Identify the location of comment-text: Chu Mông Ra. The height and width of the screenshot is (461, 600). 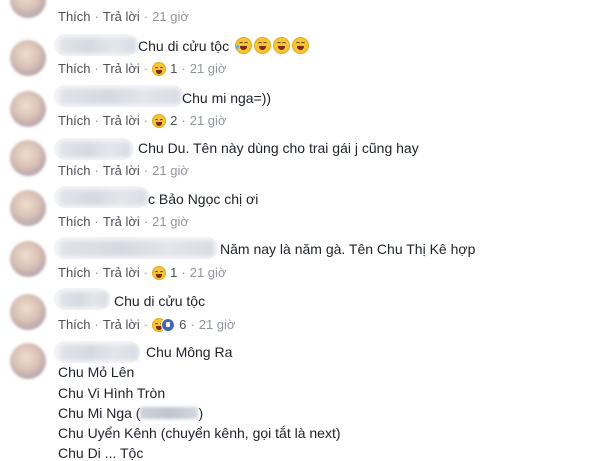
(189, 352).